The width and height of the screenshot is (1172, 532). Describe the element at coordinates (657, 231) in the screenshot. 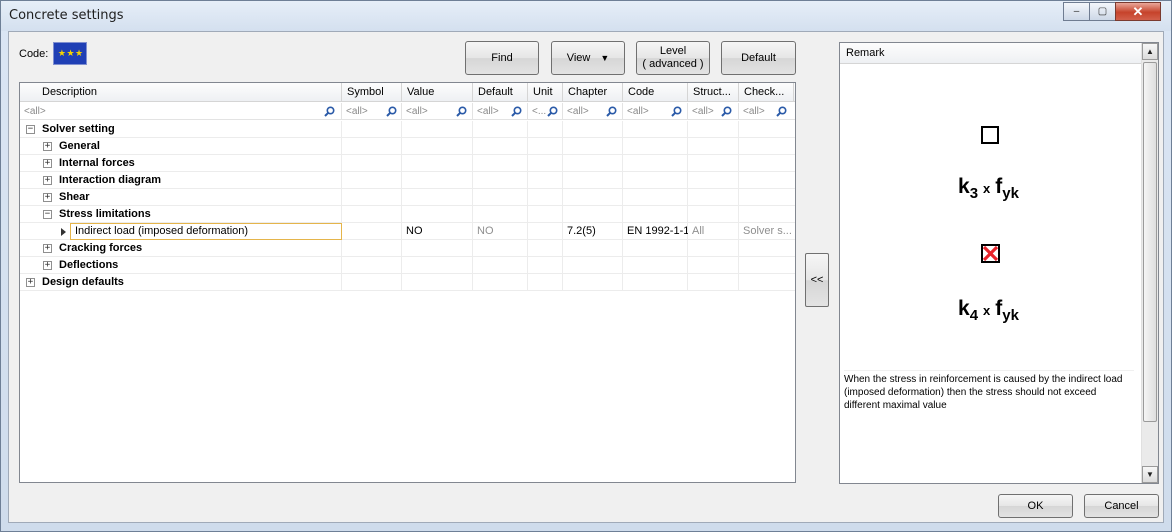

I see `setting-code: EN 1992-1-1` at that location.